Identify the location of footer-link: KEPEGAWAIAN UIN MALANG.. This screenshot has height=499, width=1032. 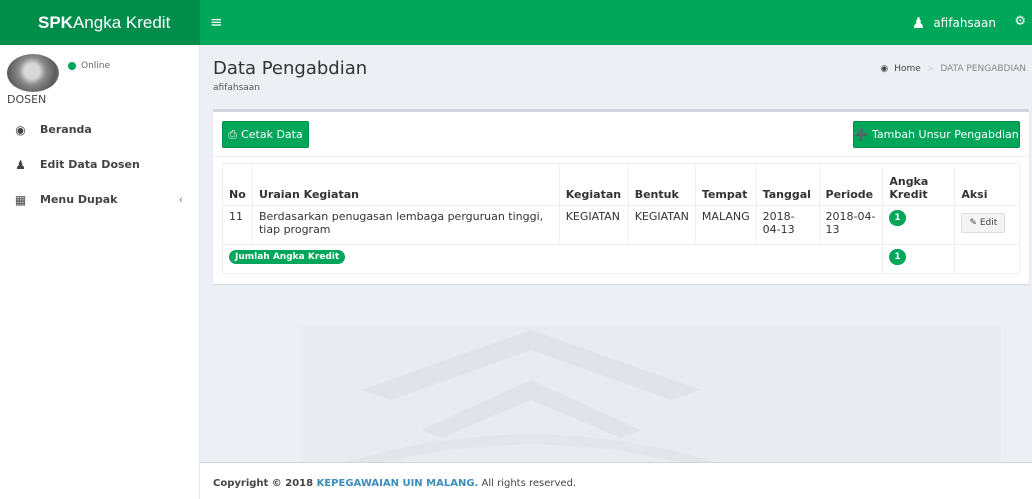
(398, 483).